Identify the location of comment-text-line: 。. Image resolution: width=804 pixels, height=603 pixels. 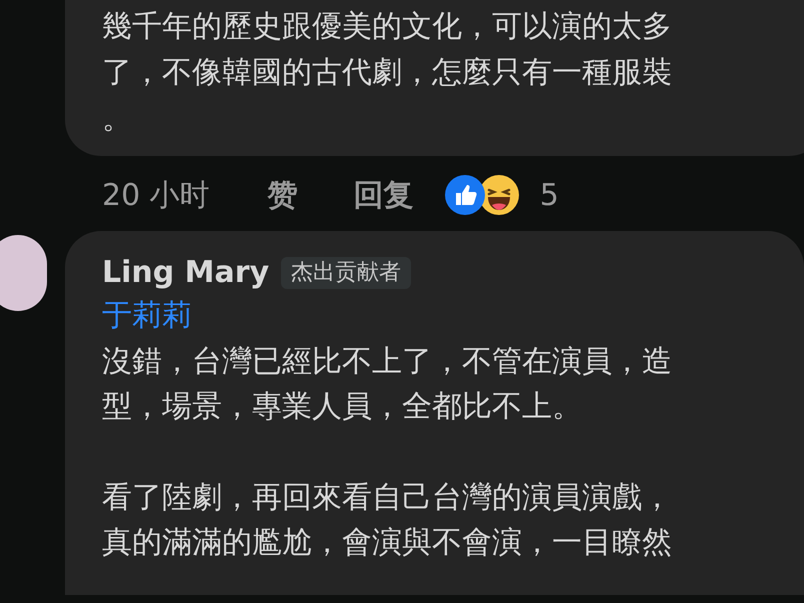
(117, 119).